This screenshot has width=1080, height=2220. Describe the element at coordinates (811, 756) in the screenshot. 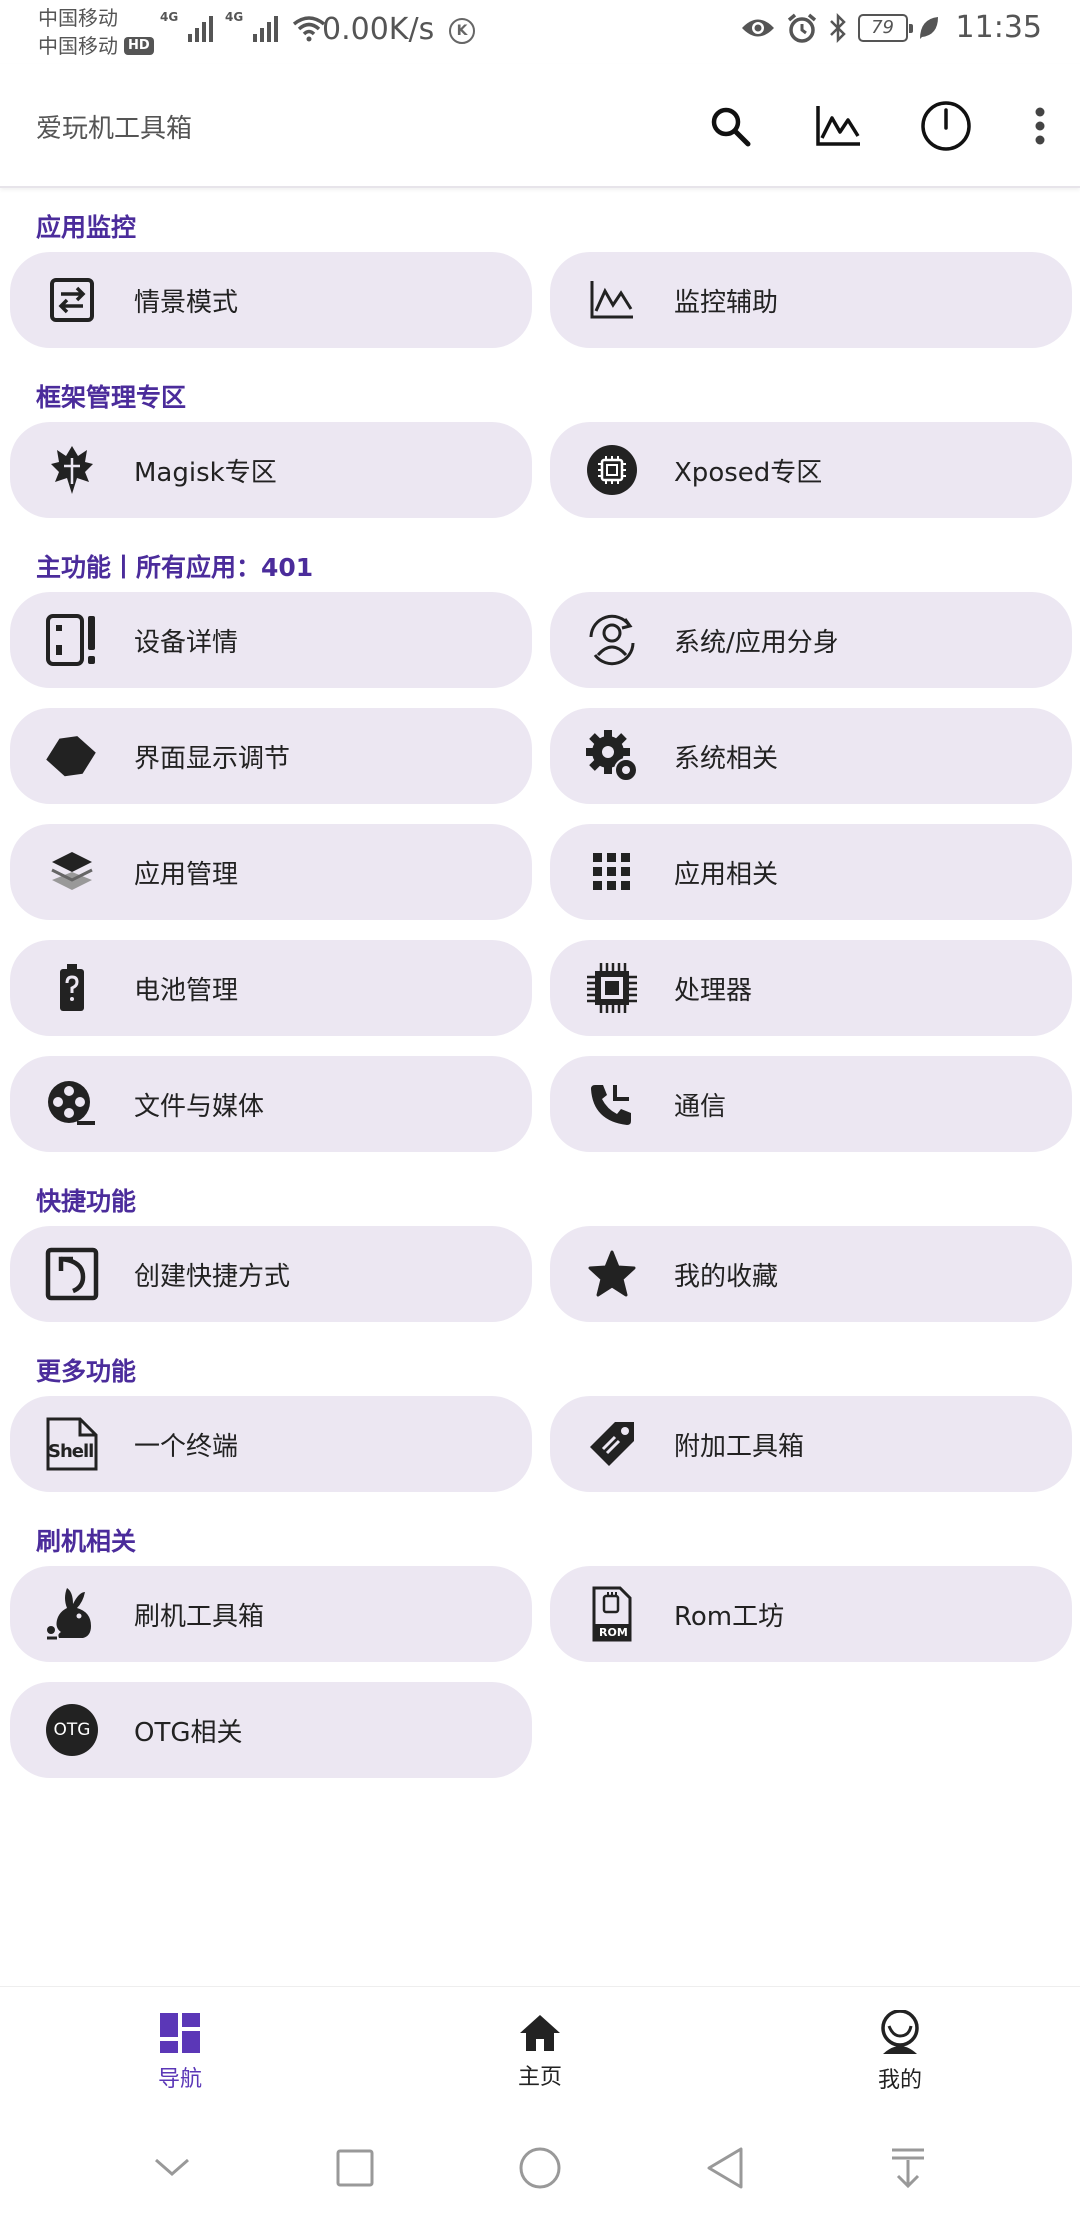

I see `tile-system: 系统相关` at that location.